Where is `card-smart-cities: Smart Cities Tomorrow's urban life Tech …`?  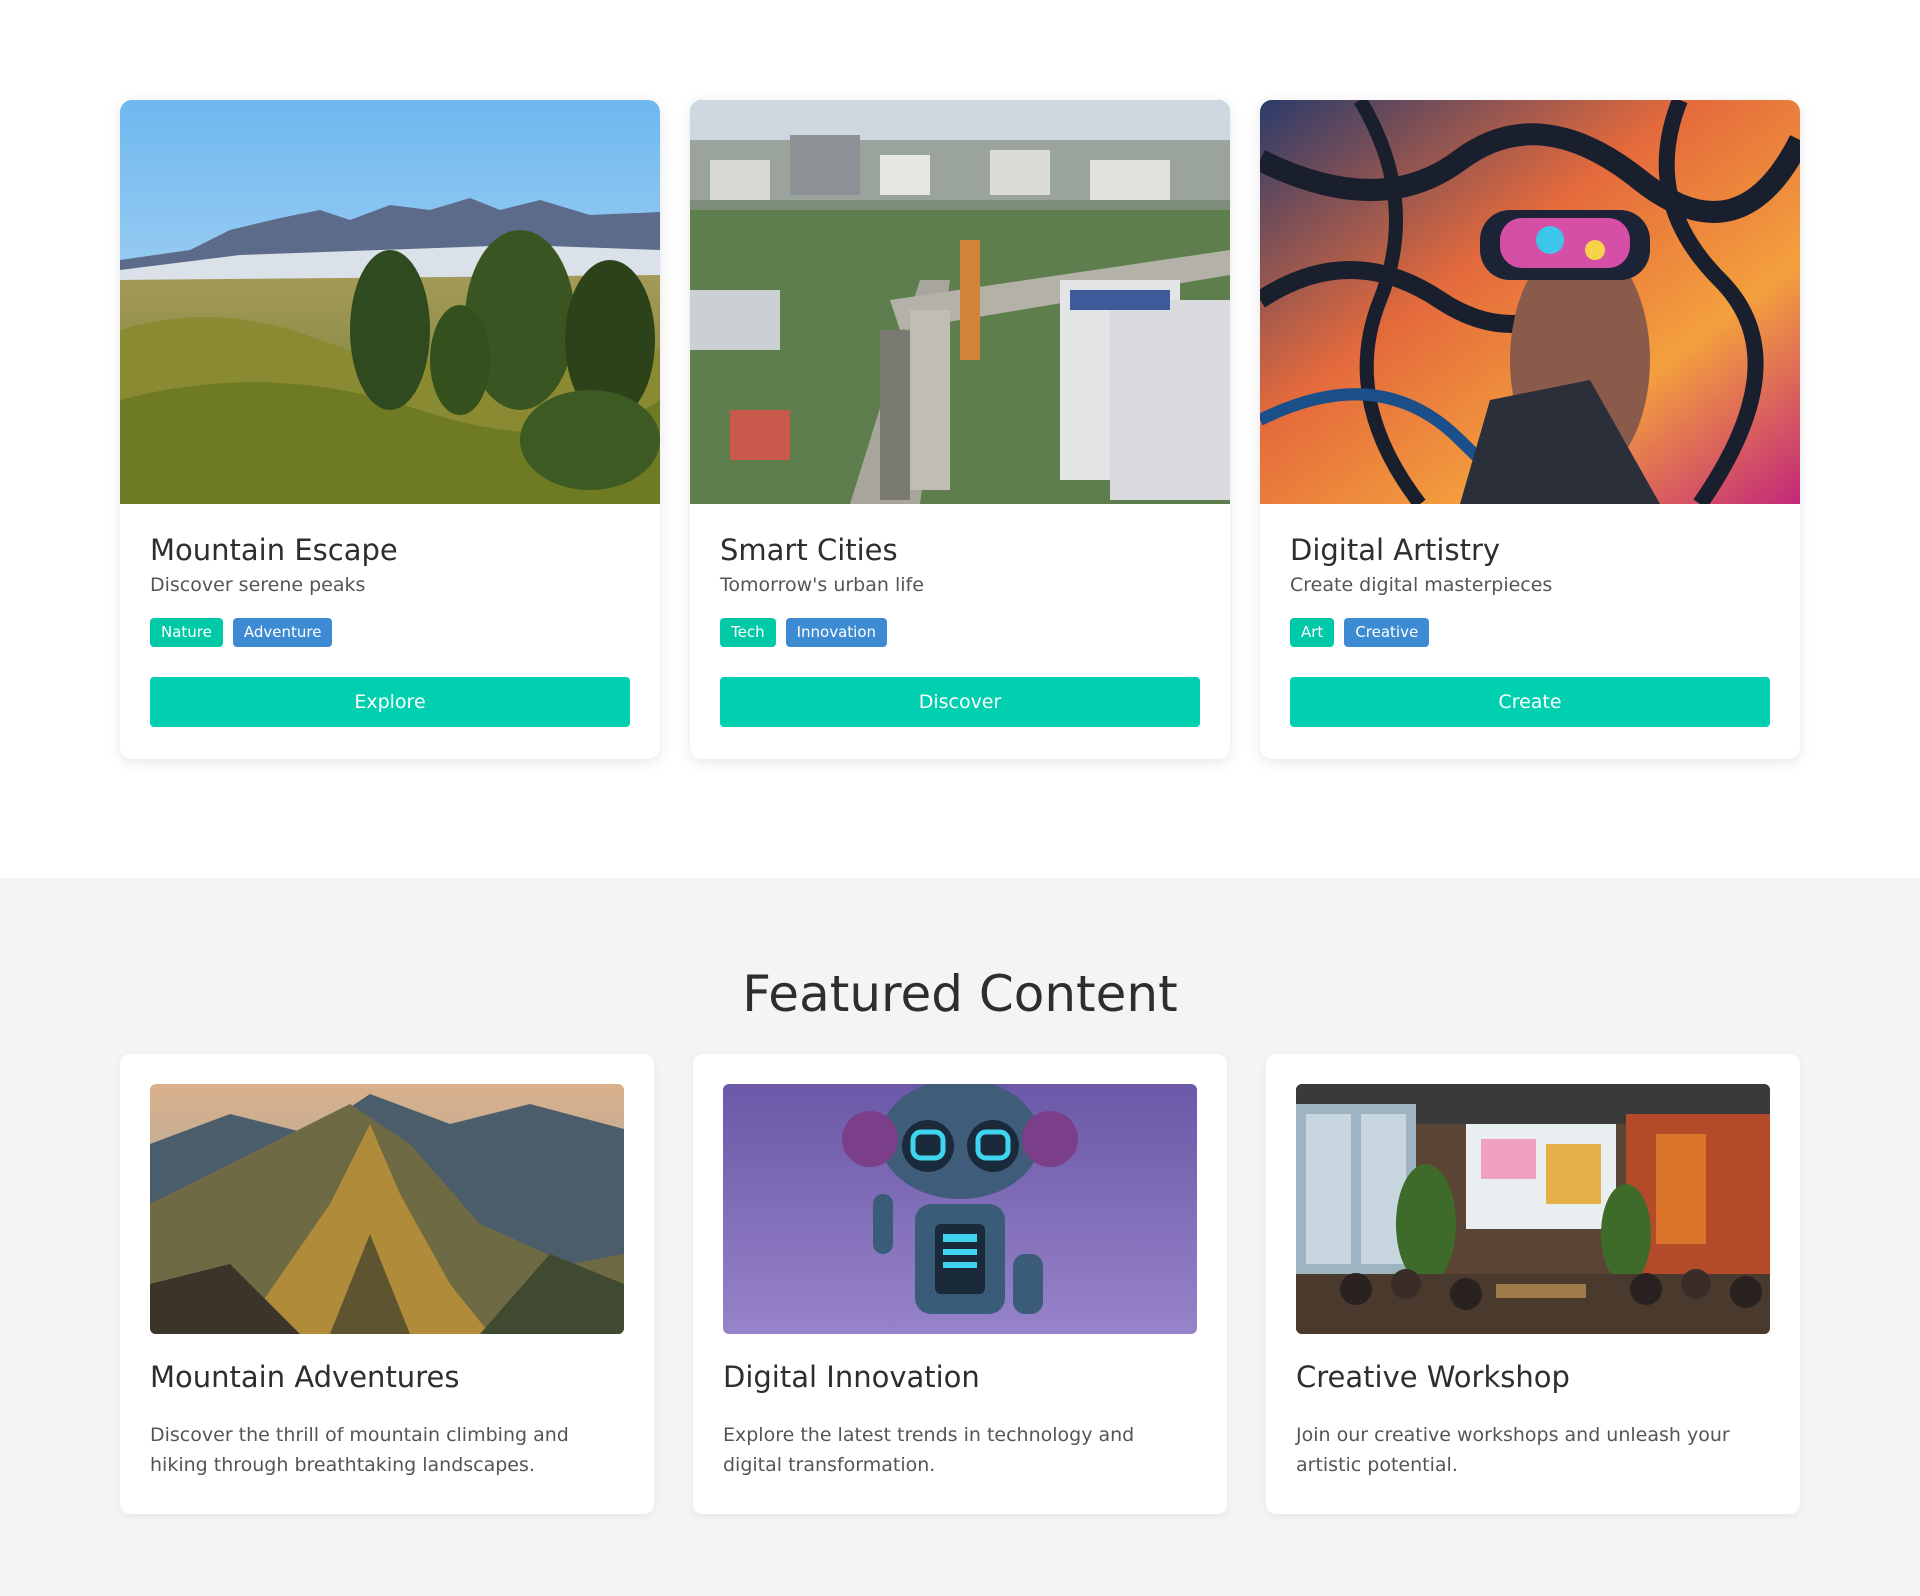 card-smart-cities: Smart Cities Tomorrow's urban life Tech … is located at coordinates (960, 429).